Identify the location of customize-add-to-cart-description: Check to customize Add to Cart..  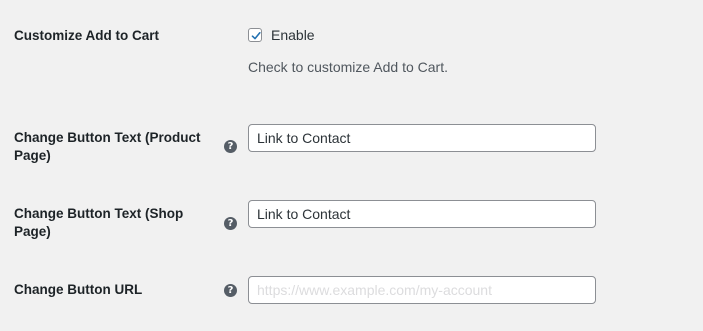
(348, 67).